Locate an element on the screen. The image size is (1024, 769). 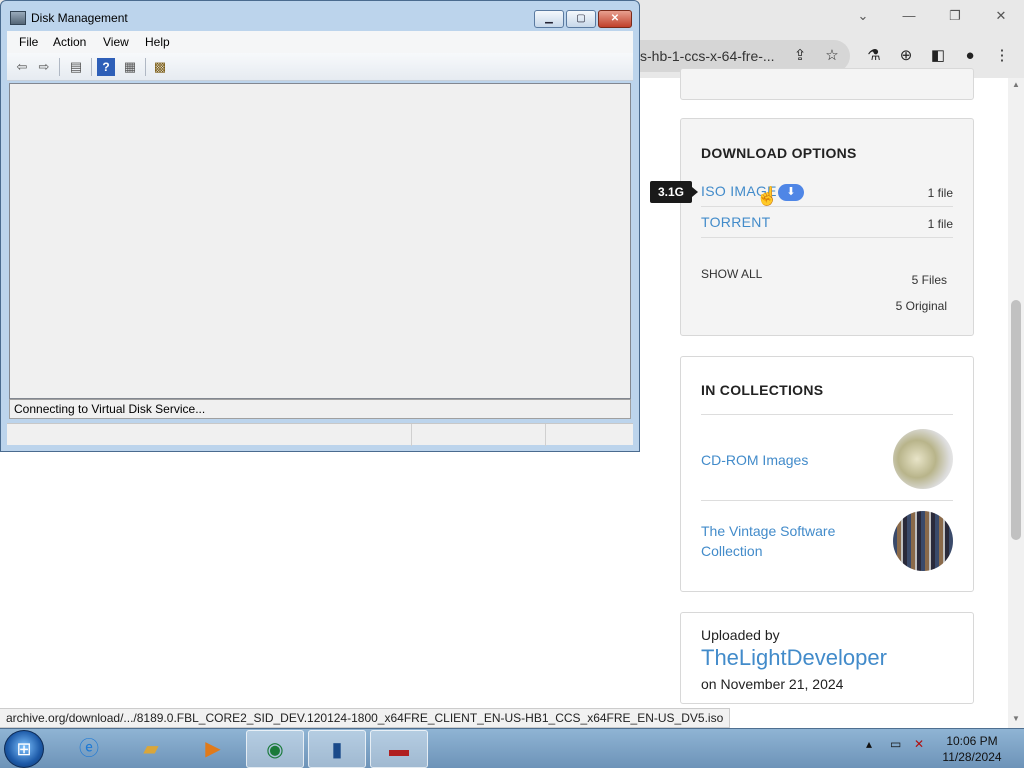
forward-arrow-icon: ⇨ is located at coordinates (44, 67).